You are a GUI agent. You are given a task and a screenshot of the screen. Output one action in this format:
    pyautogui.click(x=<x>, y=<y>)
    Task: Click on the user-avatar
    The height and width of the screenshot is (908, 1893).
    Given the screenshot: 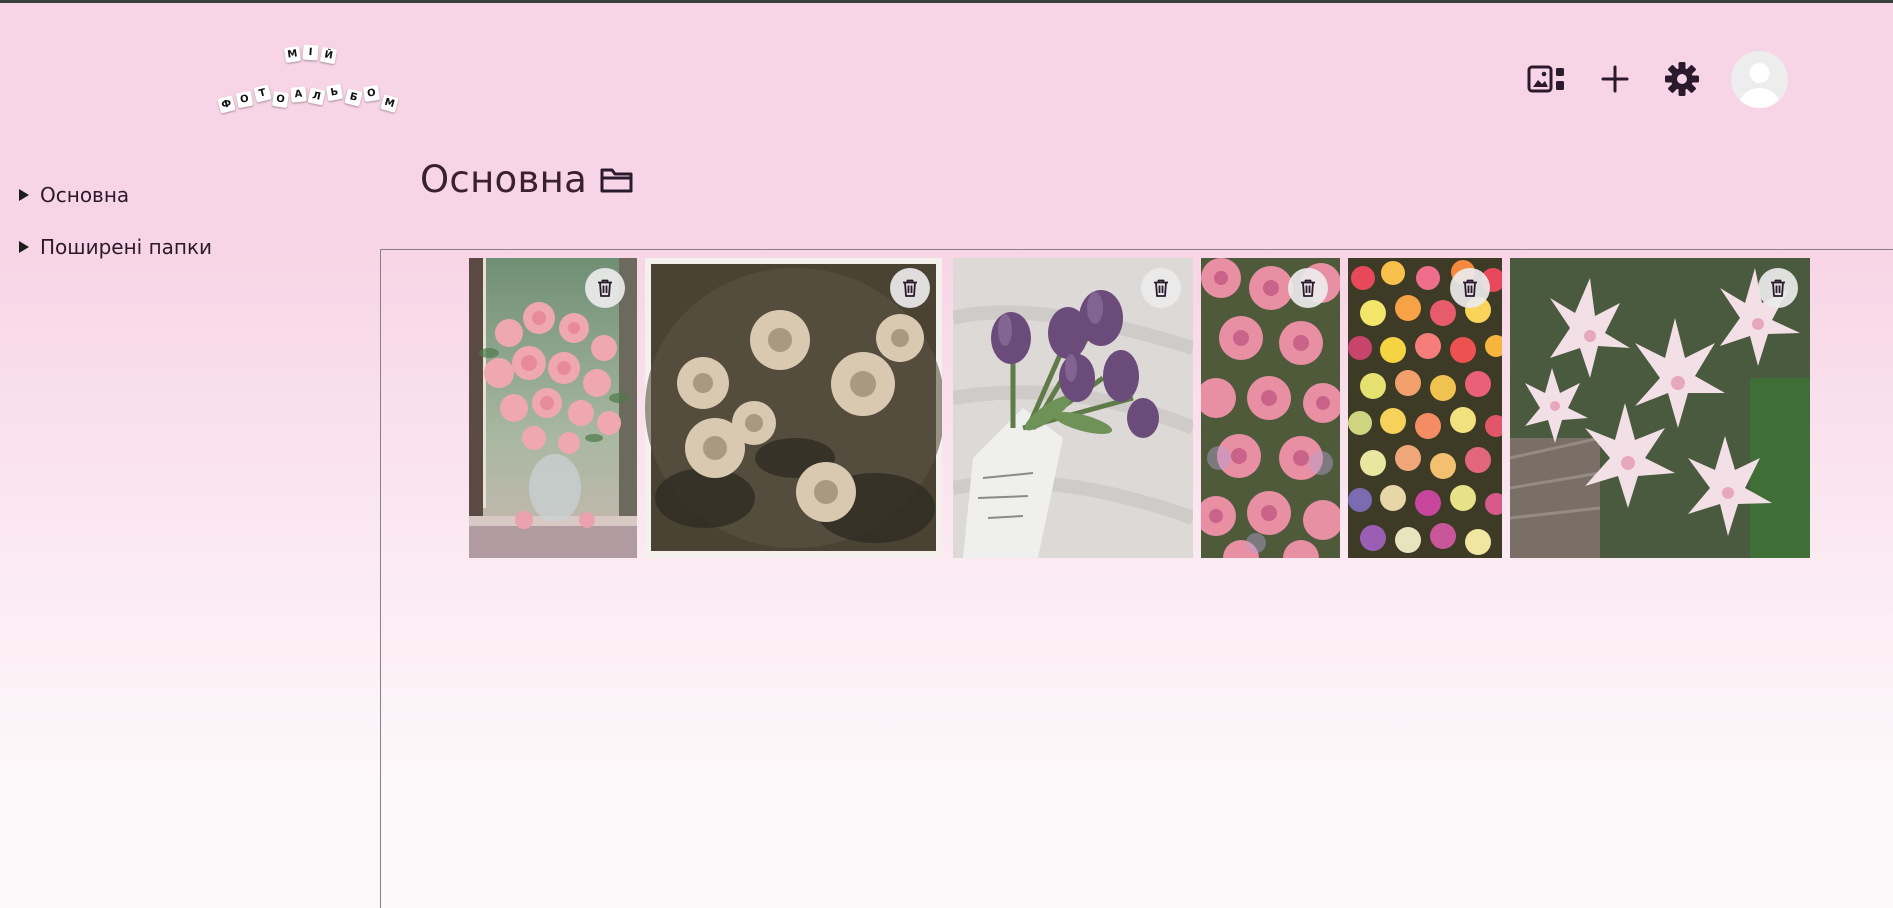 What is the action you would take?
    pyautogui.click(x=1759, y=79)
    